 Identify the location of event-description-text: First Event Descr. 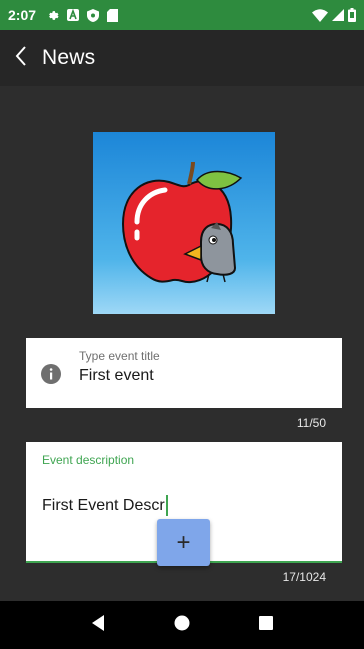
(103, 505).